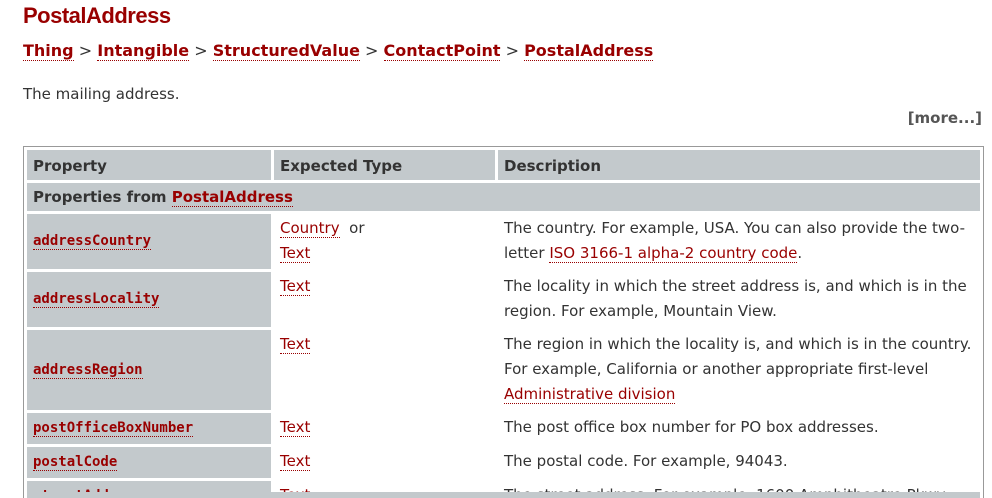 This screenshot has height=498, width=992. I want to click on expected-type-column-header: Expected Type, so click(384, 165).